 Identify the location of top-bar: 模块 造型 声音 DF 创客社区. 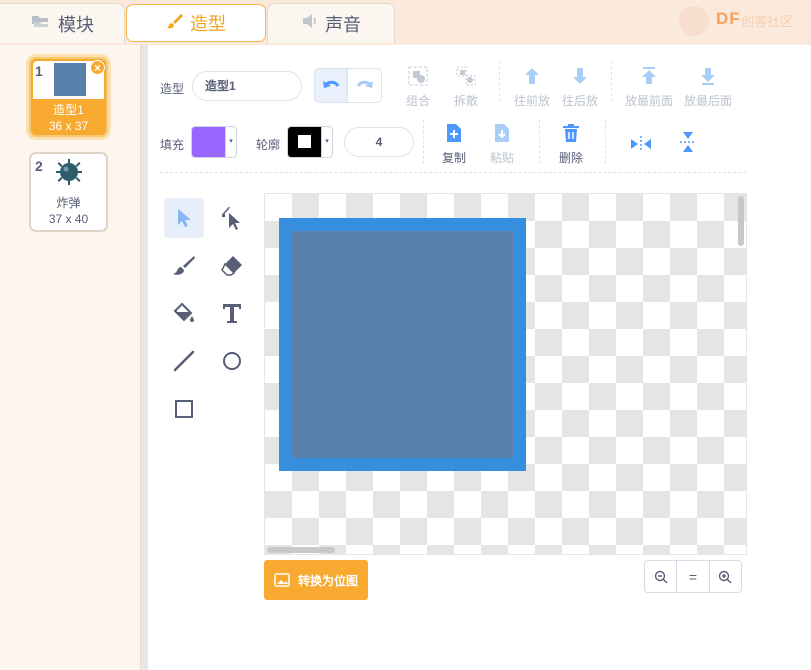
(405, 22).